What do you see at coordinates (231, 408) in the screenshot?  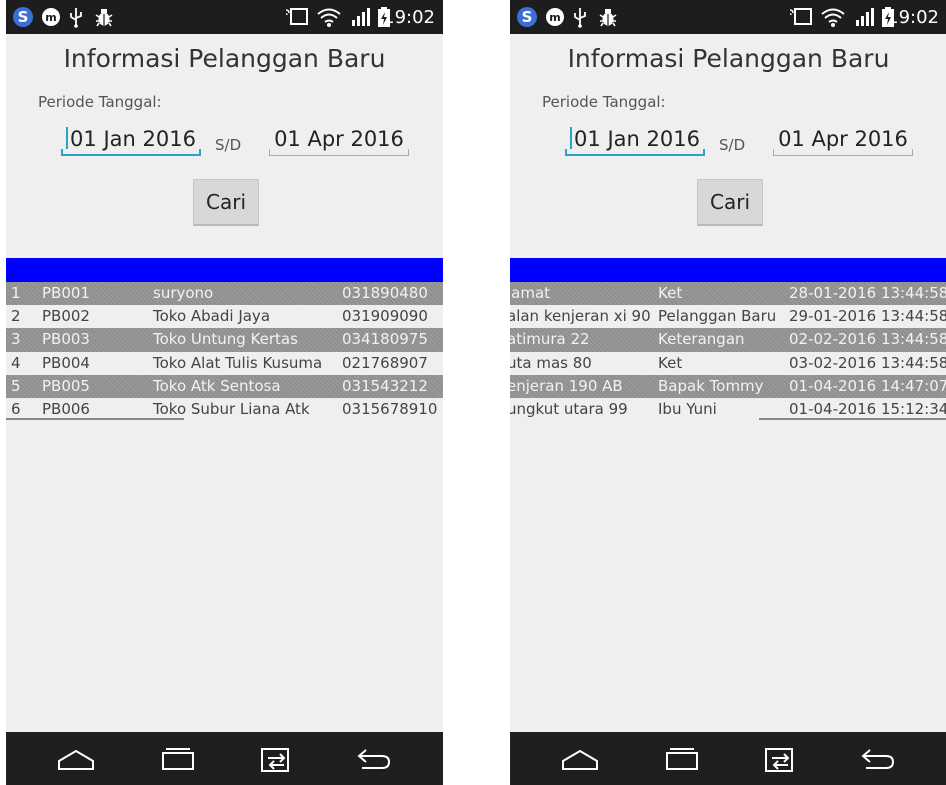 I see `table-cell: Toko Subur Liana Atk` at bounding box center [231, 408].